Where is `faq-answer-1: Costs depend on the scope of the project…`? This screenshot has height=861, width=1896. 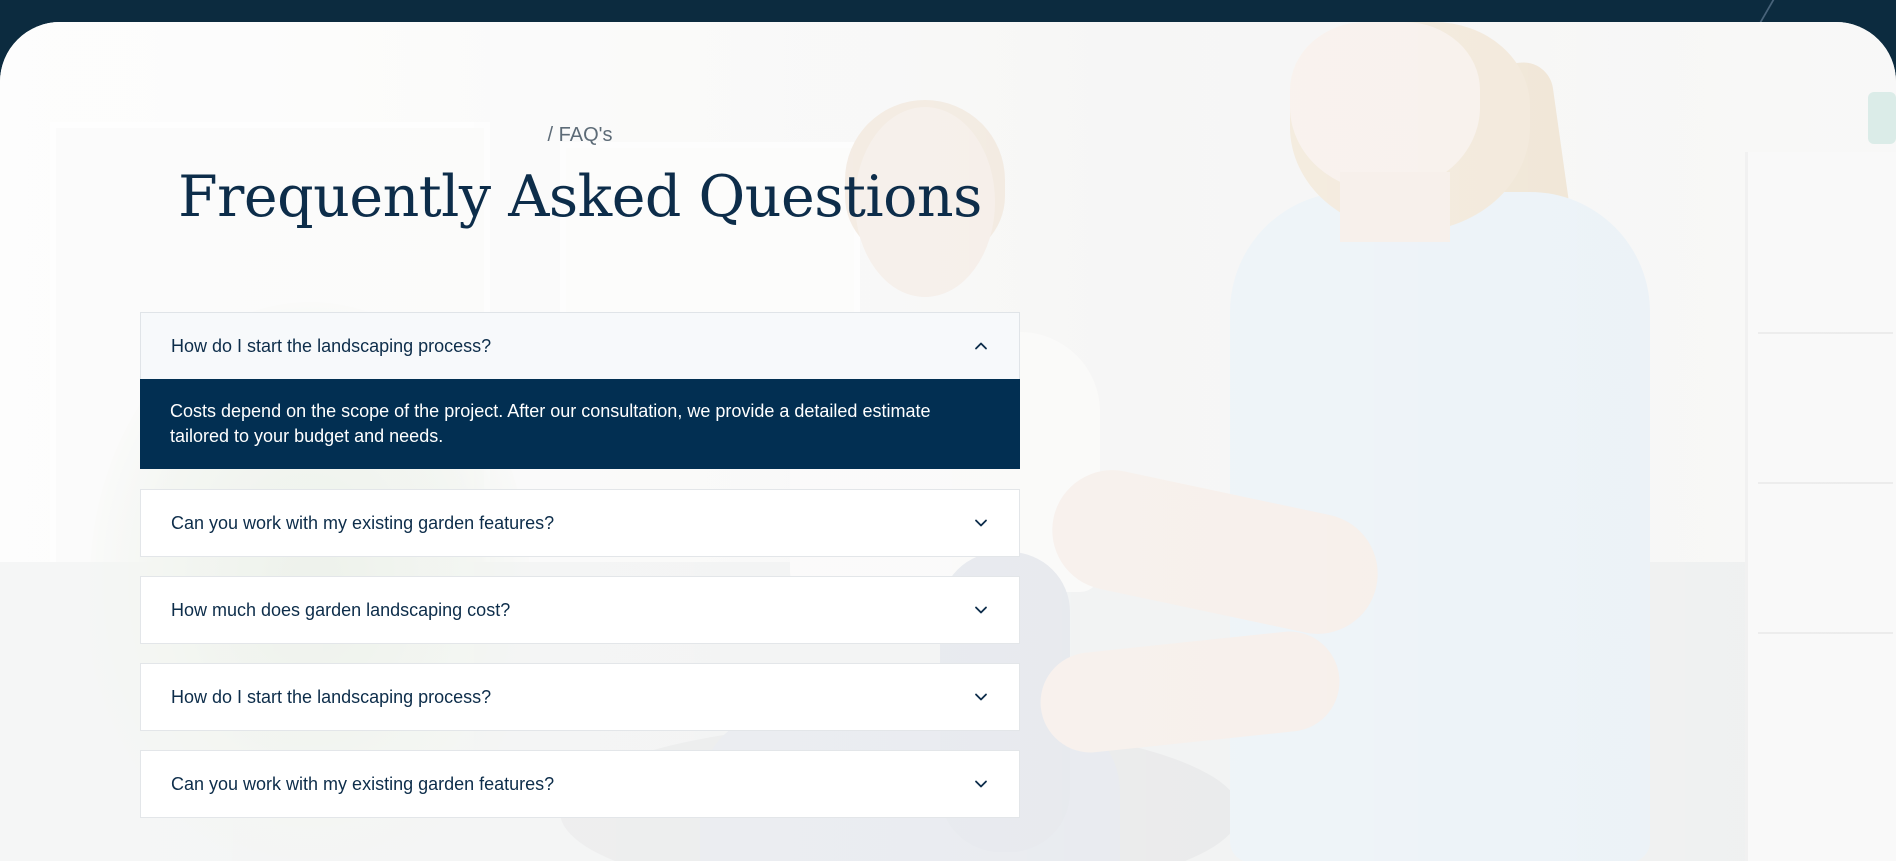
faq-answer-1: Costs depend on the scope of the project… is located at coordinates (580, 424).